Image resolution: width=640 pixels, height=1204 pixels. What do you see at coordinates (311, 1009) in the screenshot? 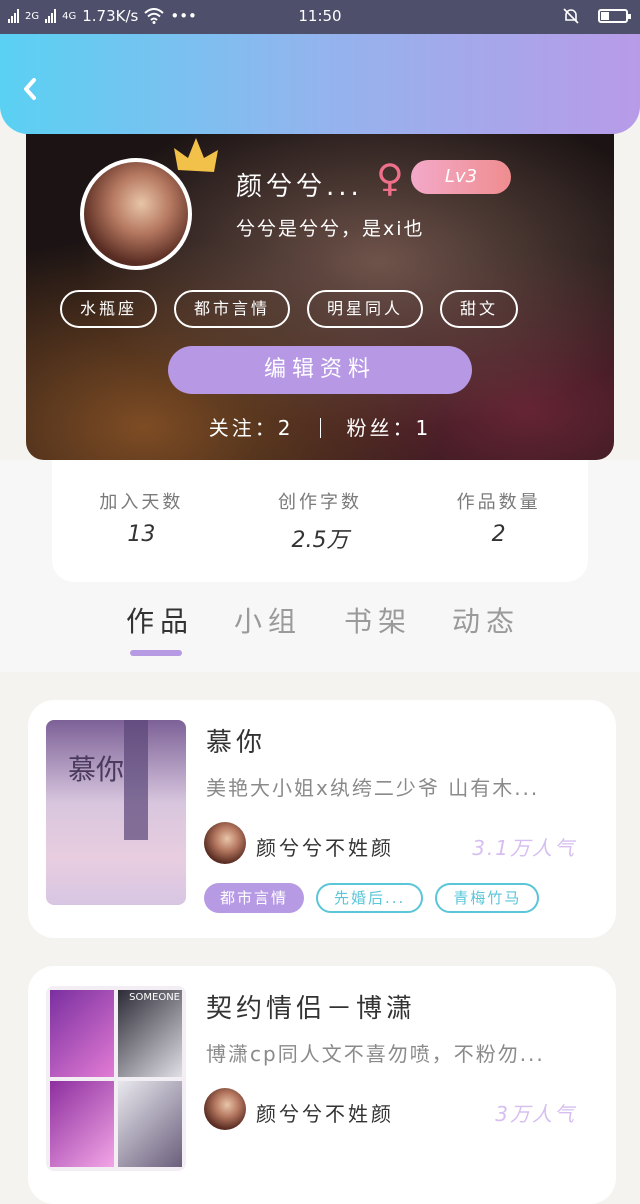
I see `work-title: 契约情侣－博潇` at bounding box center [311, 1009].